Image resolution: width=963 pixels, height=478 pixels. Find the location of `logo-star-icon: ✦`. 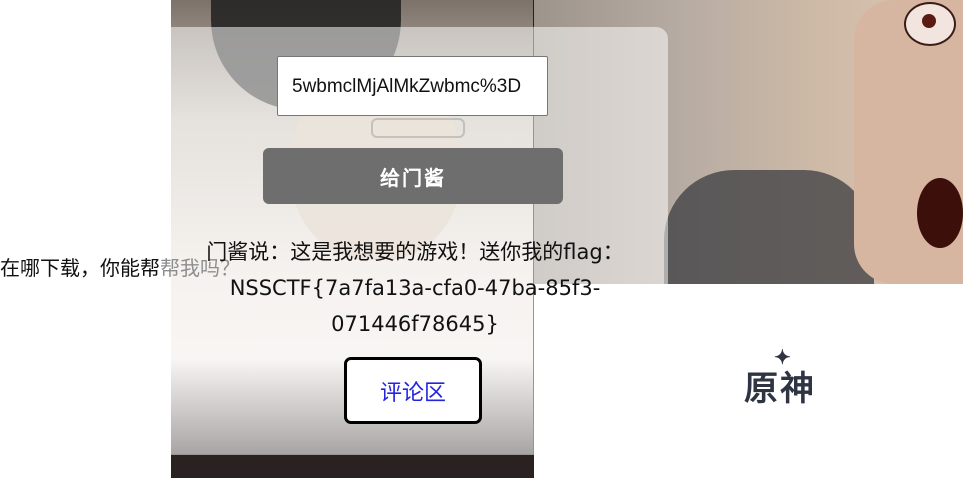

logo-star-icon: ✦ is located at coordinates (783, 357).